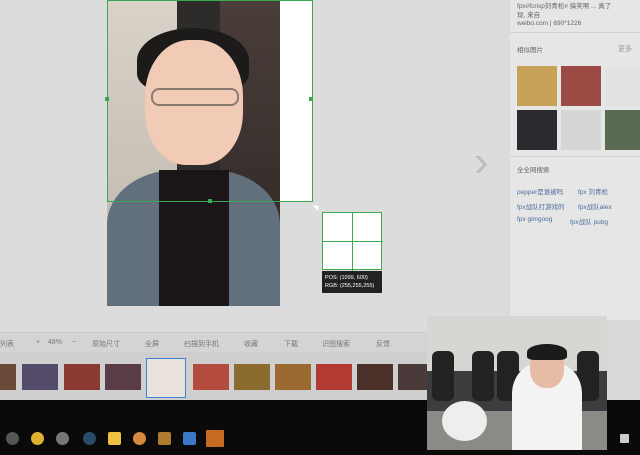  Describe the element at coordinates (164, 438) in the screenshot. I see `game2-icon` at that location.